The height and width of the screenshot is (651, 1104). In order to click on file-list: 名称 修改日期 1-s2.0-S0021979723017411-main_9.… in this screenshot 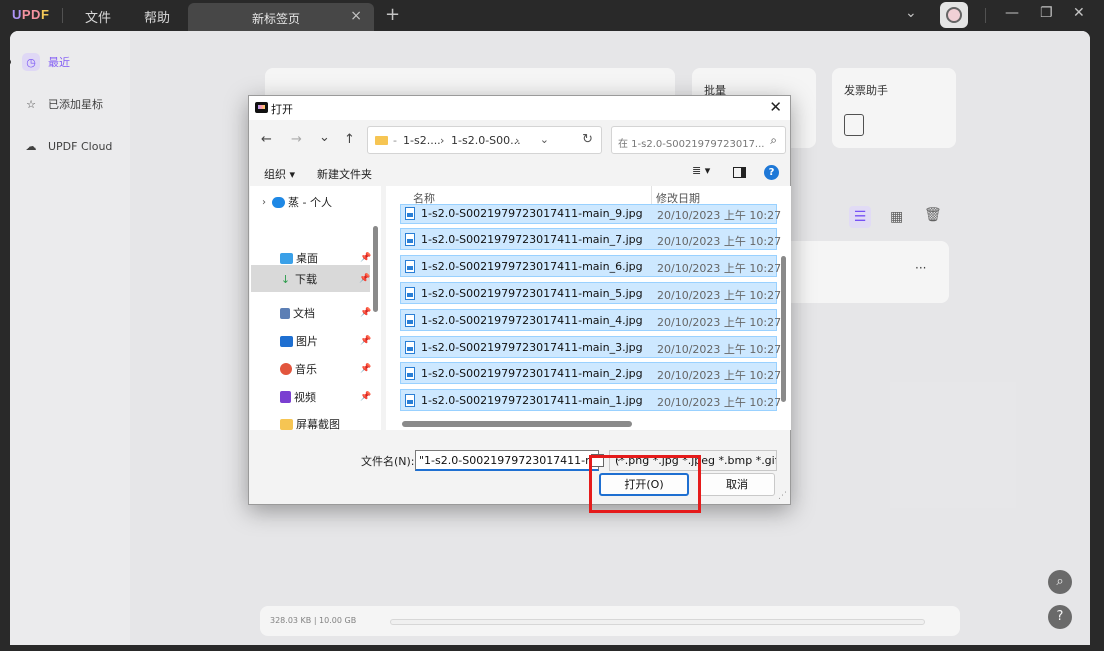, I will do `click(588, 308)`.